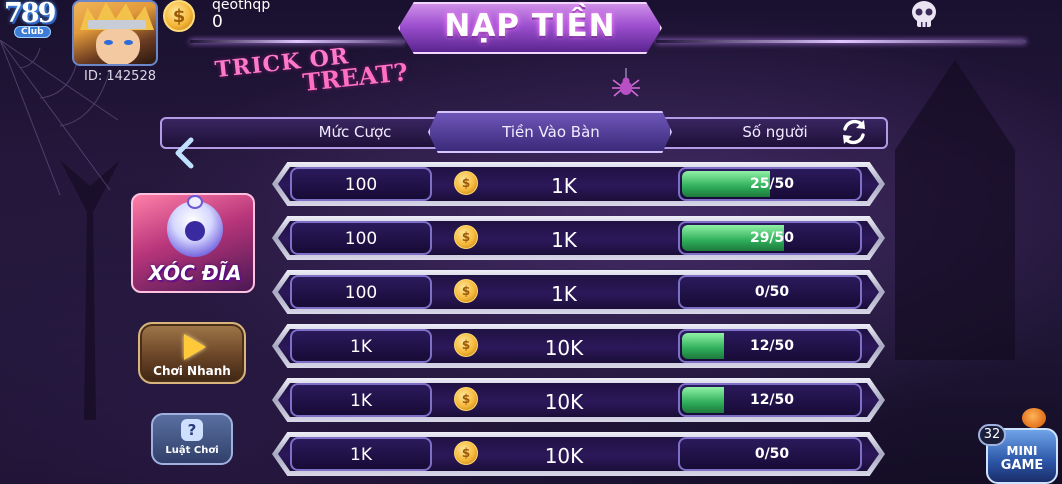 The height and width of the screenshot is (484, 1062). Describe the element at coordinates (192, 371) in the screenshot. I see `quick-play-label: Chơi Nhanh` at that location.